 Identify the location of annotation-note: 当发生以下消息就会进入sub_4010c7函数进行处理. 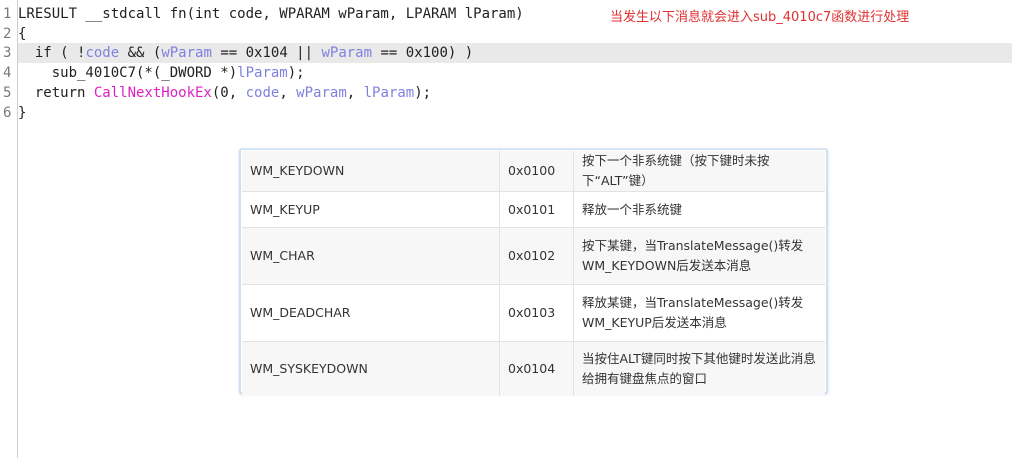
(760, 17).